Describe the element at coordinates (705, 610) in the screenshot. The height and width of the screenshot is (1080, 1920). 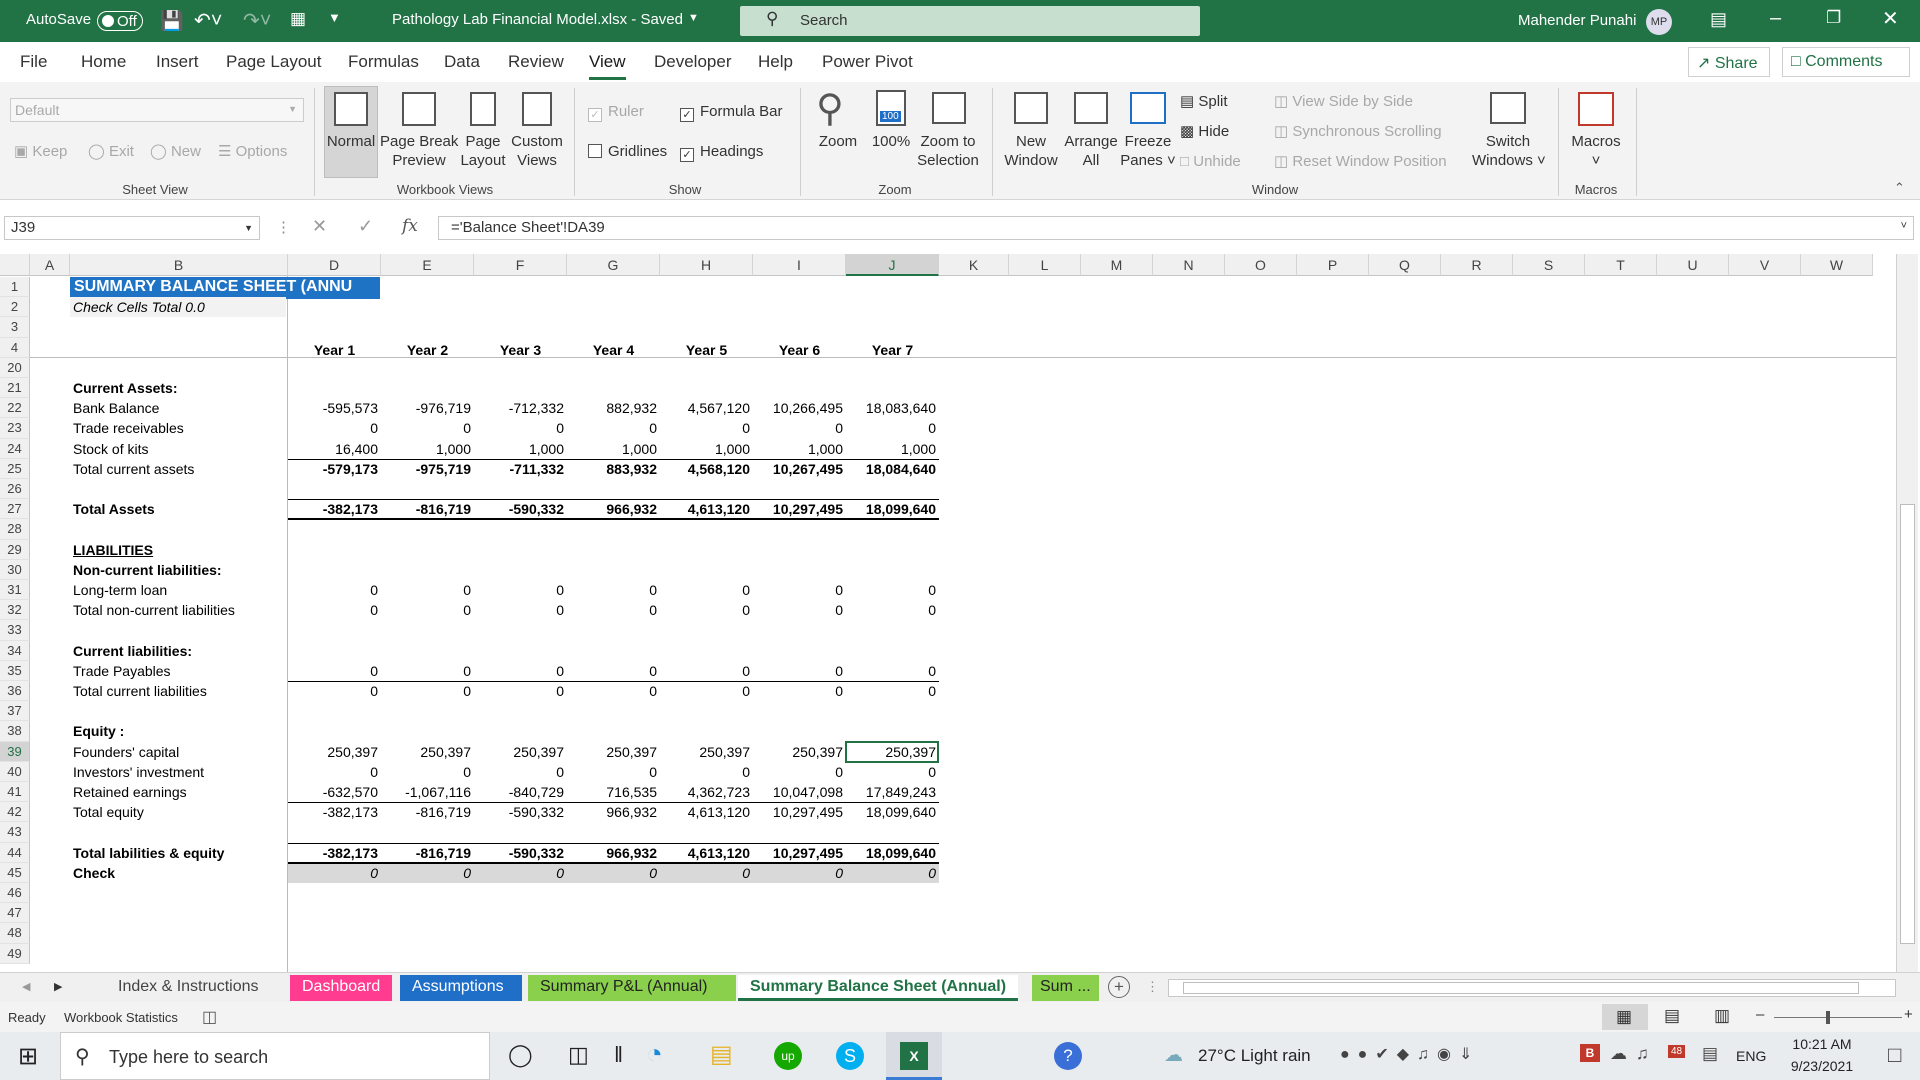
I see `cell-h32: 0` at that location.